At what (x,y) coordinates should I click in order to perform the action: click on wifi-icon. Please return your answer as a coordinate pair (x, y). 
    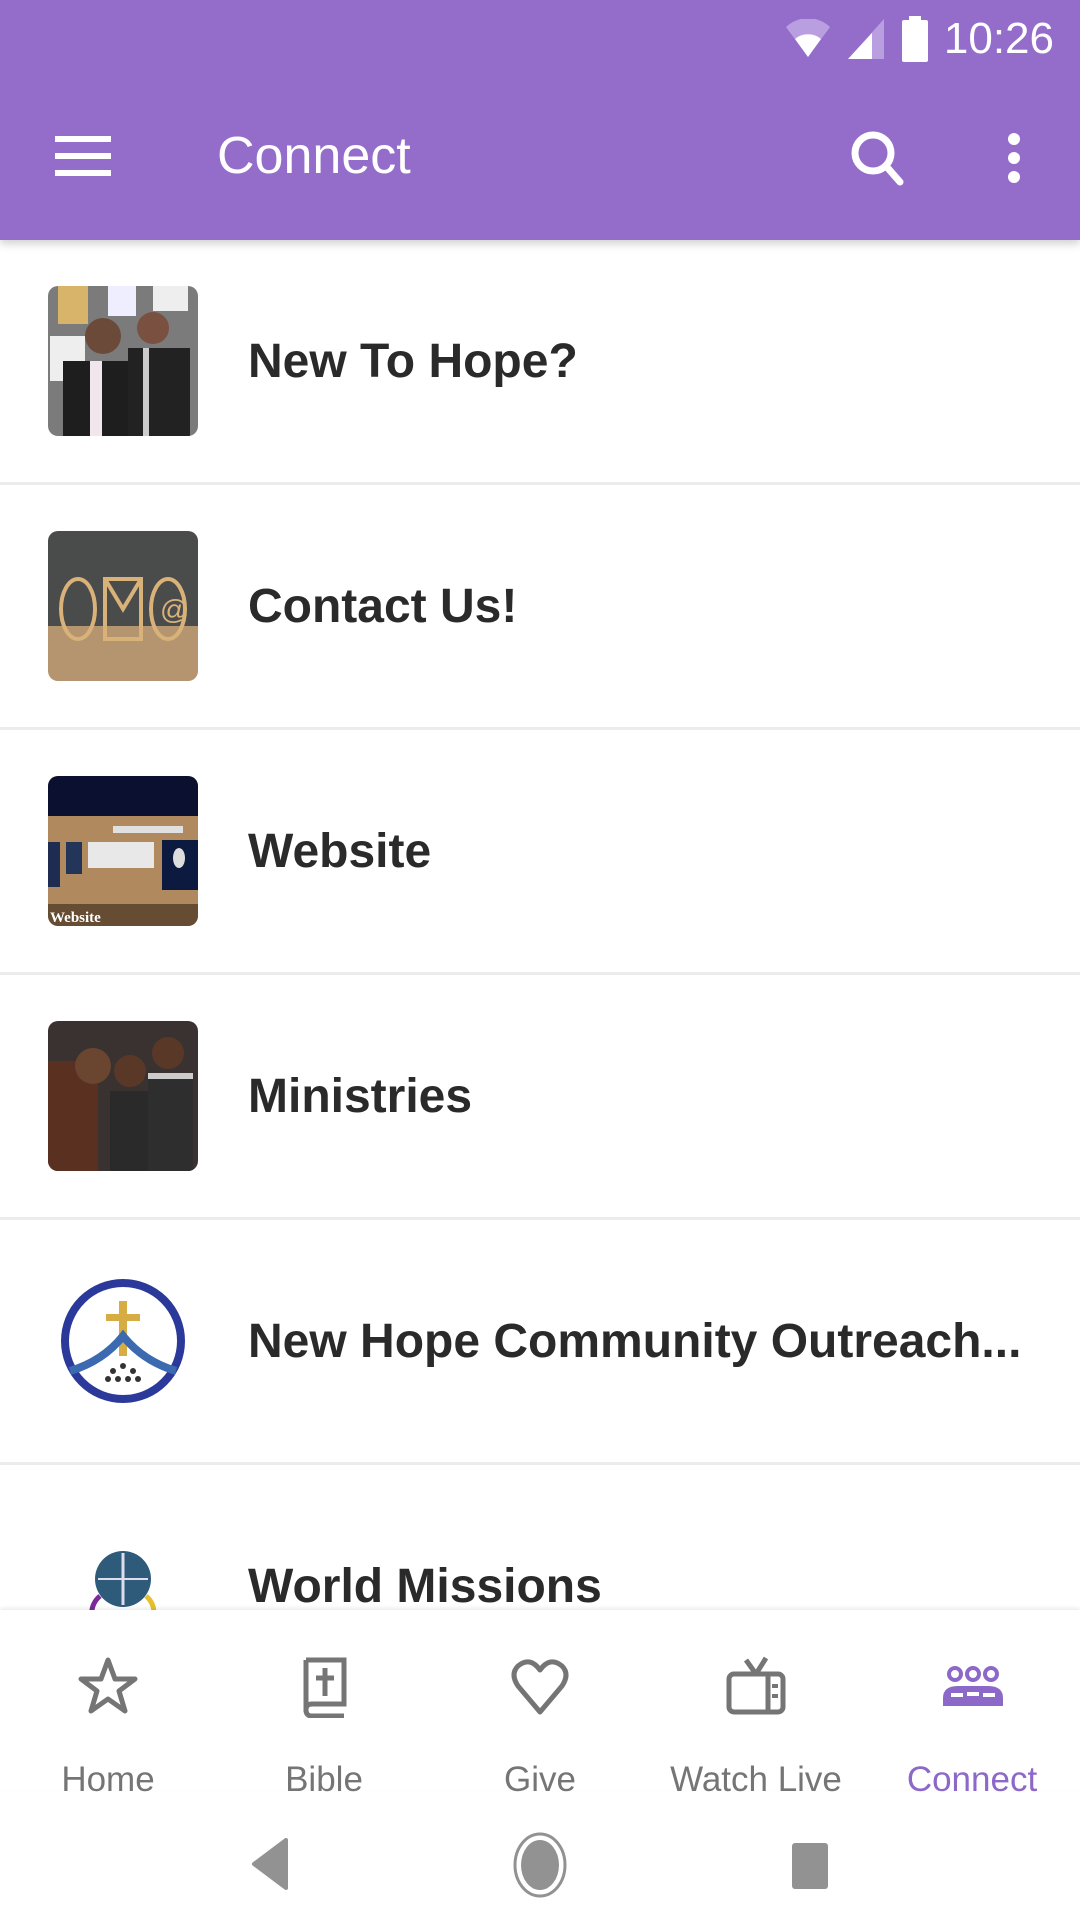
    Looking at the image, I should click on (807, 38).